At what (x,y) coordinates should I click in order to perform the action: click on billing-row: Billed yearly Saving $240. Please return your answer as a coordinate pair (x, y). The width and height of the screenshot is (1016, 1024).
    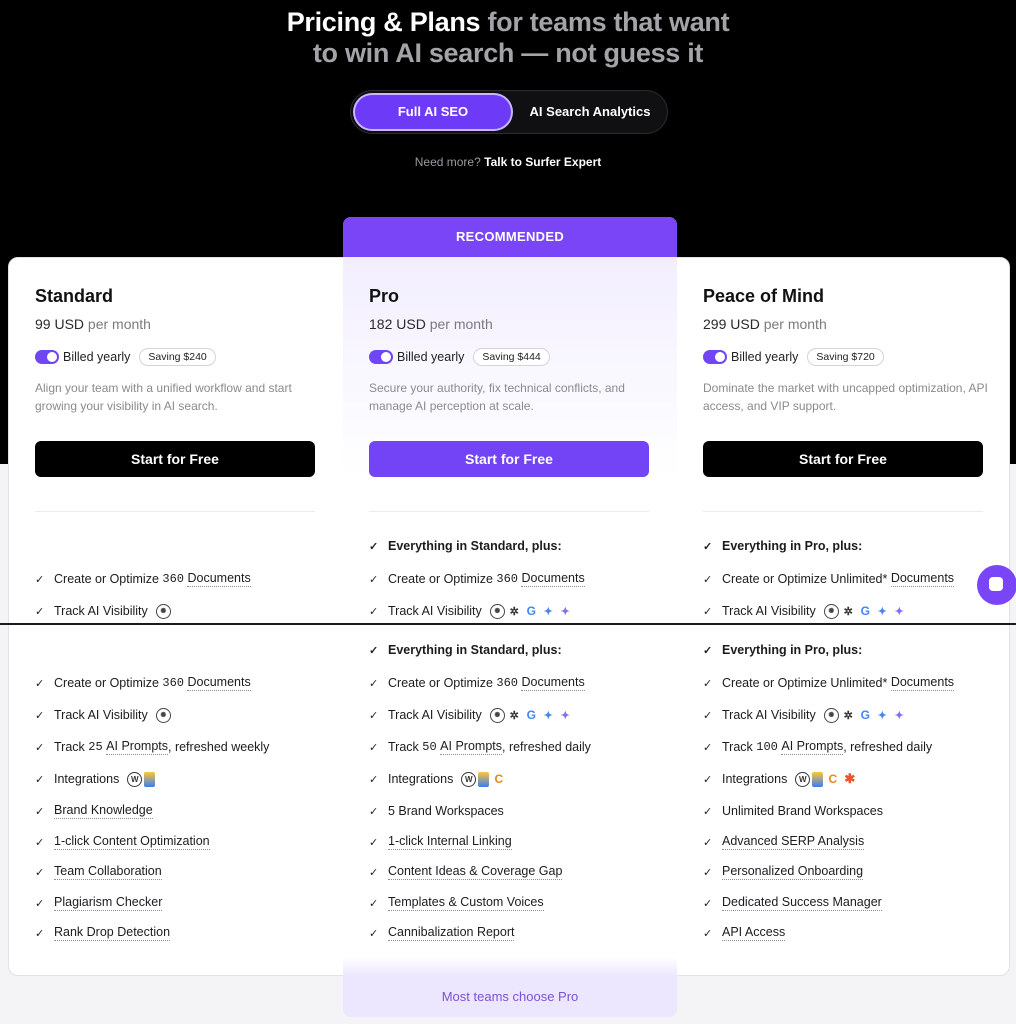
    Looking at the image, I should click on (125, 357).